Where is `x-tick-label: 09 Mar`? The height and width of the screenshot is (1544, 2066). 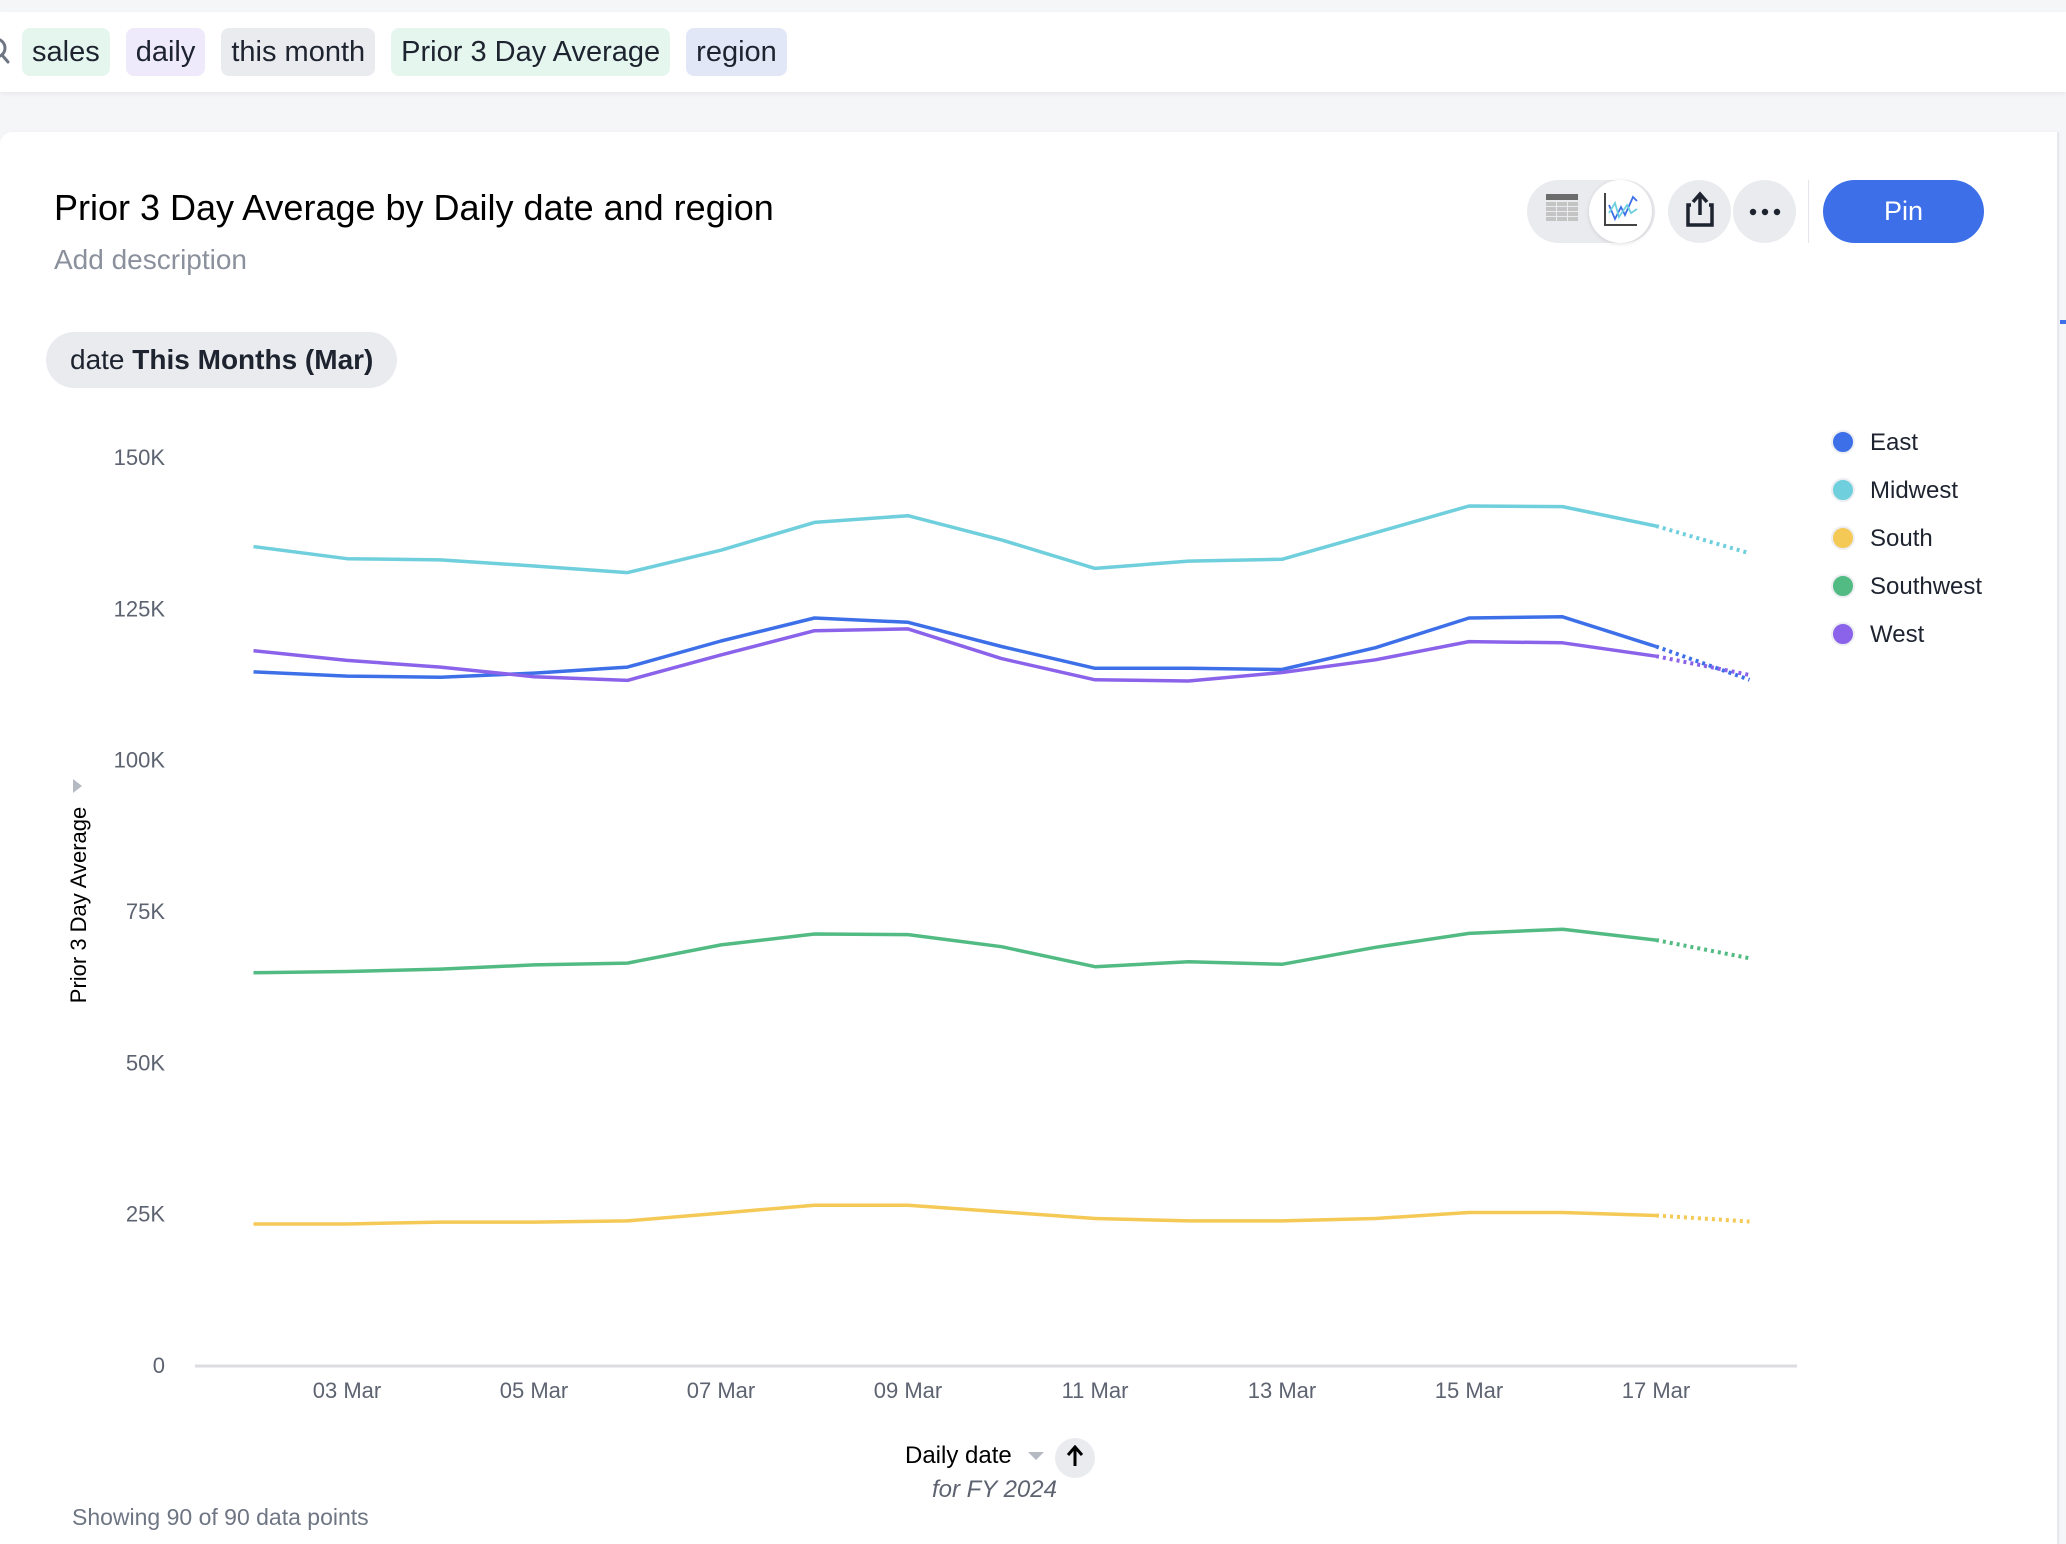
x-tick-label: 09 Mar is located at coordinates (908, 1390).